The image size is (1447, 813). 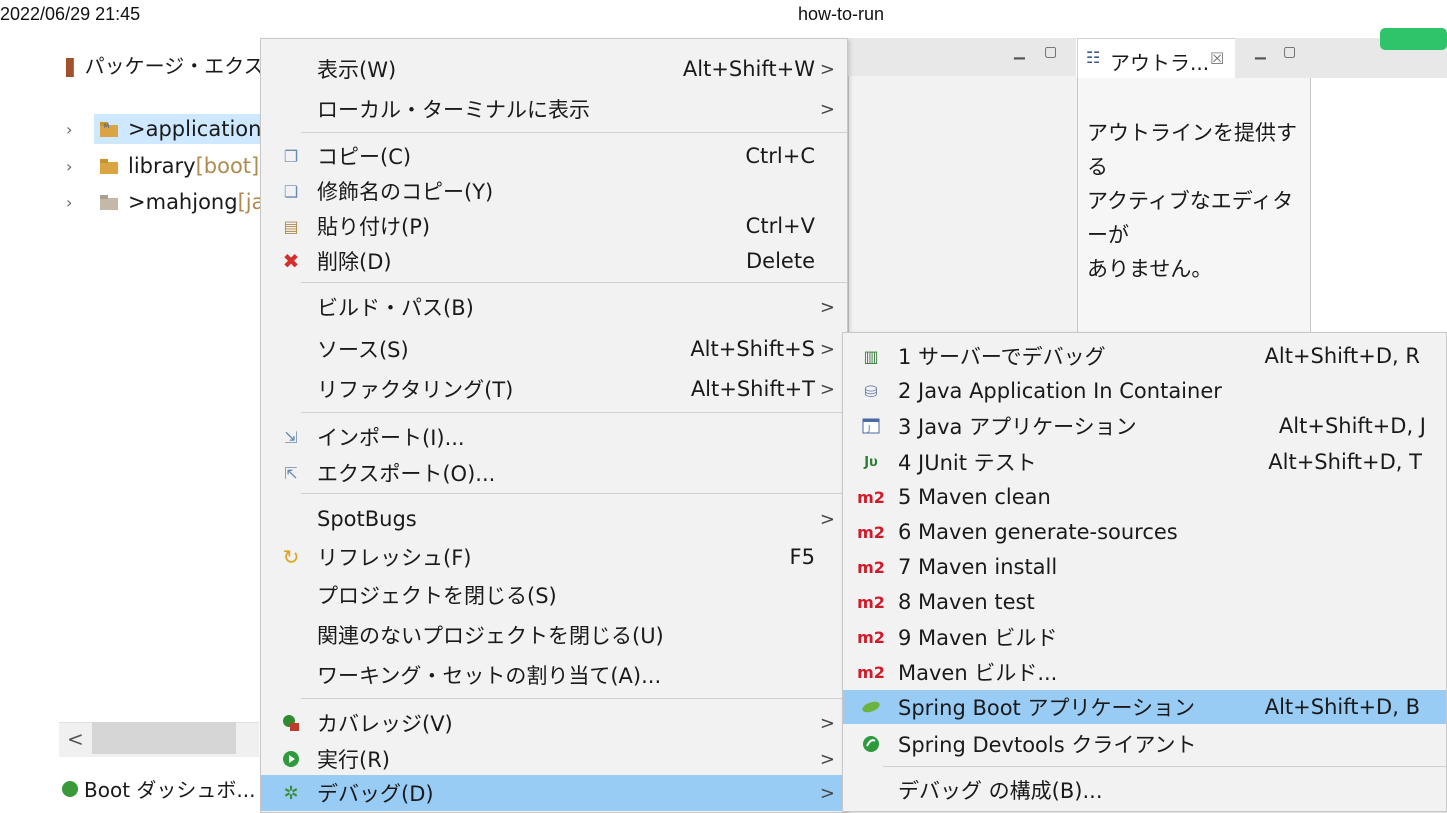 What do you see at coordinates (70, 788) in the screenshot?
I see `boot-dashboard-icon` at bounding box center [70, 788].